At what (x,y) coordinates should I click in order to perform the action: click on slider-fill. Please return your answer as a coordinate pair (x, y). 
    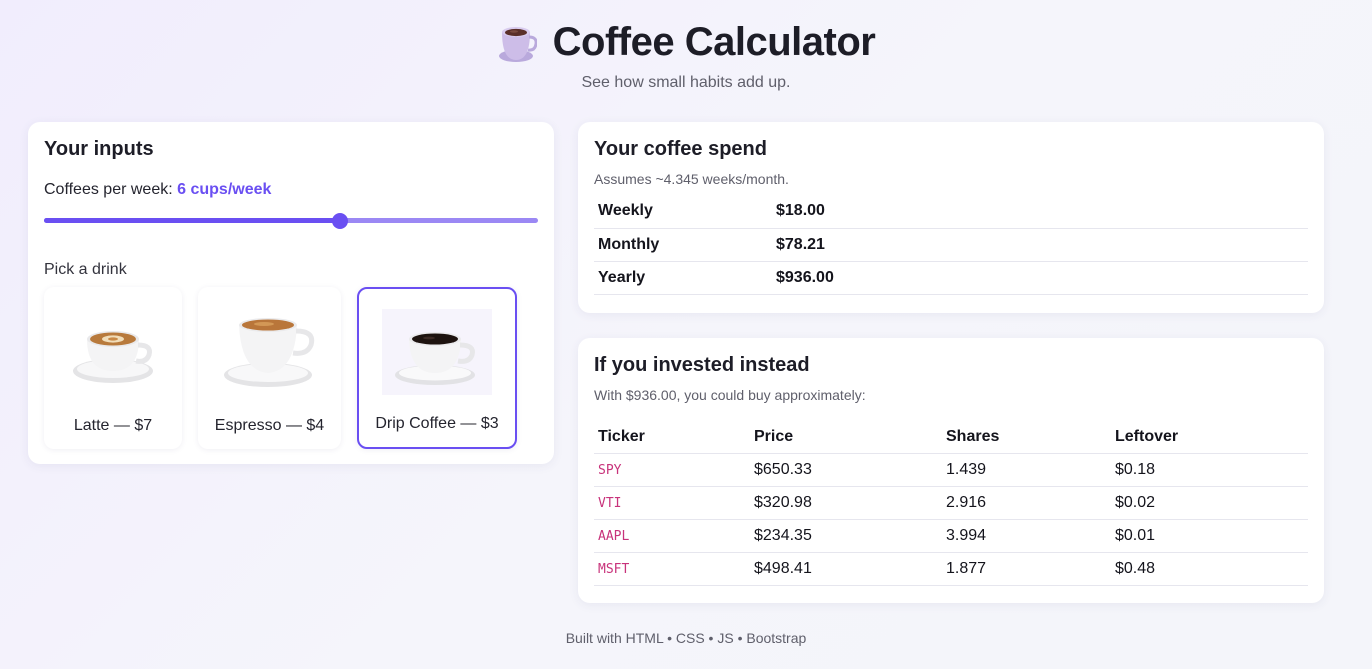
    Looking at the image, I should click on (192, 220).